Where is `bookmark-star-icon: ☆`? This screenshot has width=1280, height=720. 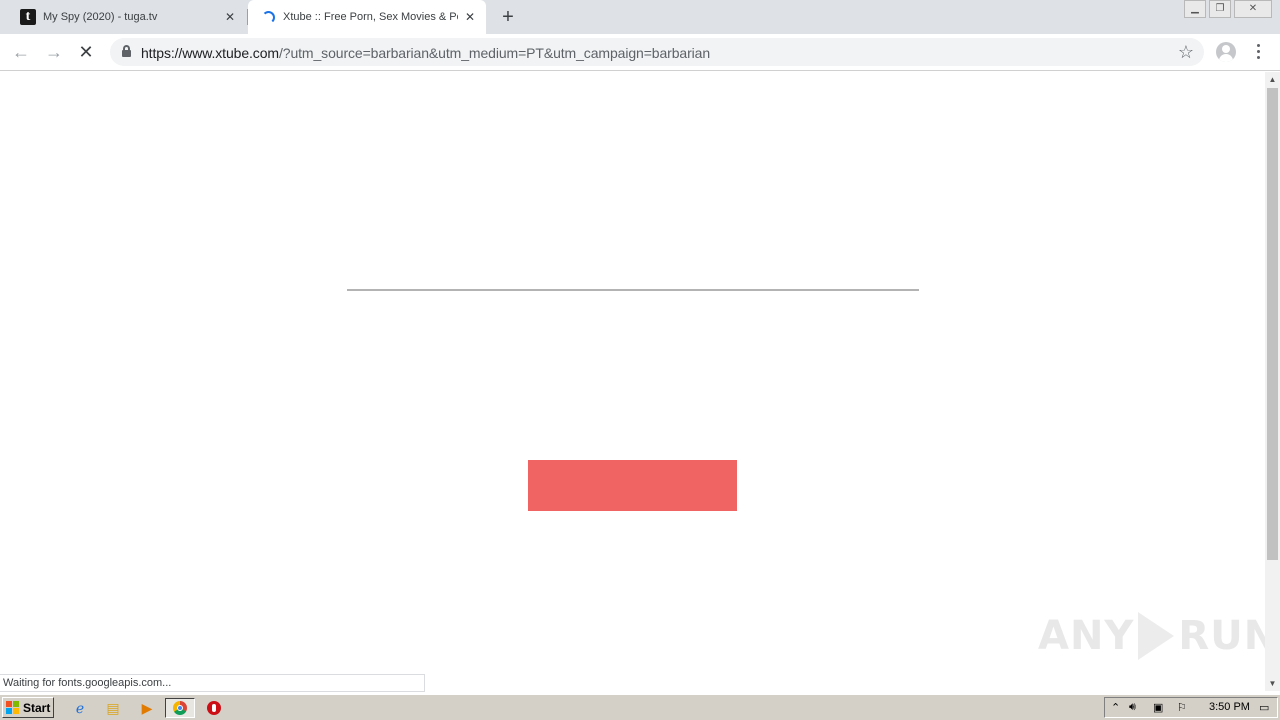 bookmark-star-icon: ☆ is located at coordinates (1186, 52).